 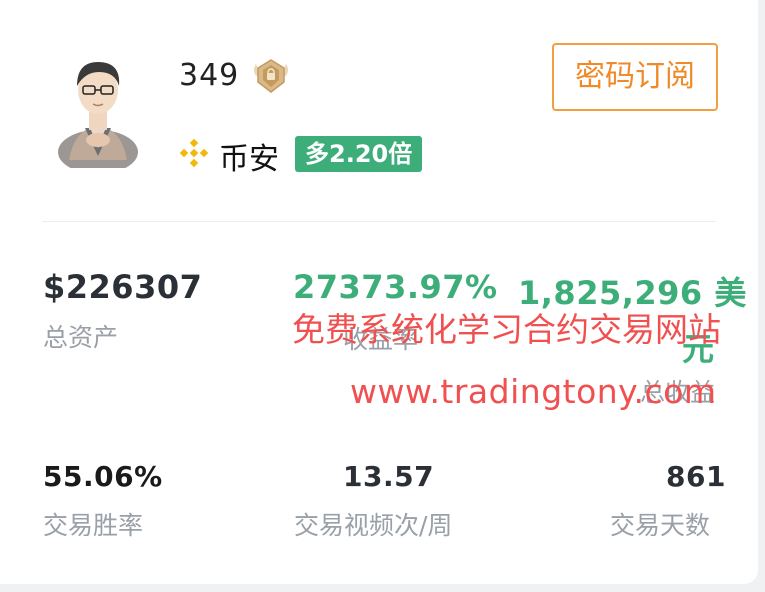 What do you see at coordinates (103, 476) in the screenshot?
I see `win-rate-value: 55.06%` at bounding box center [103, 476].